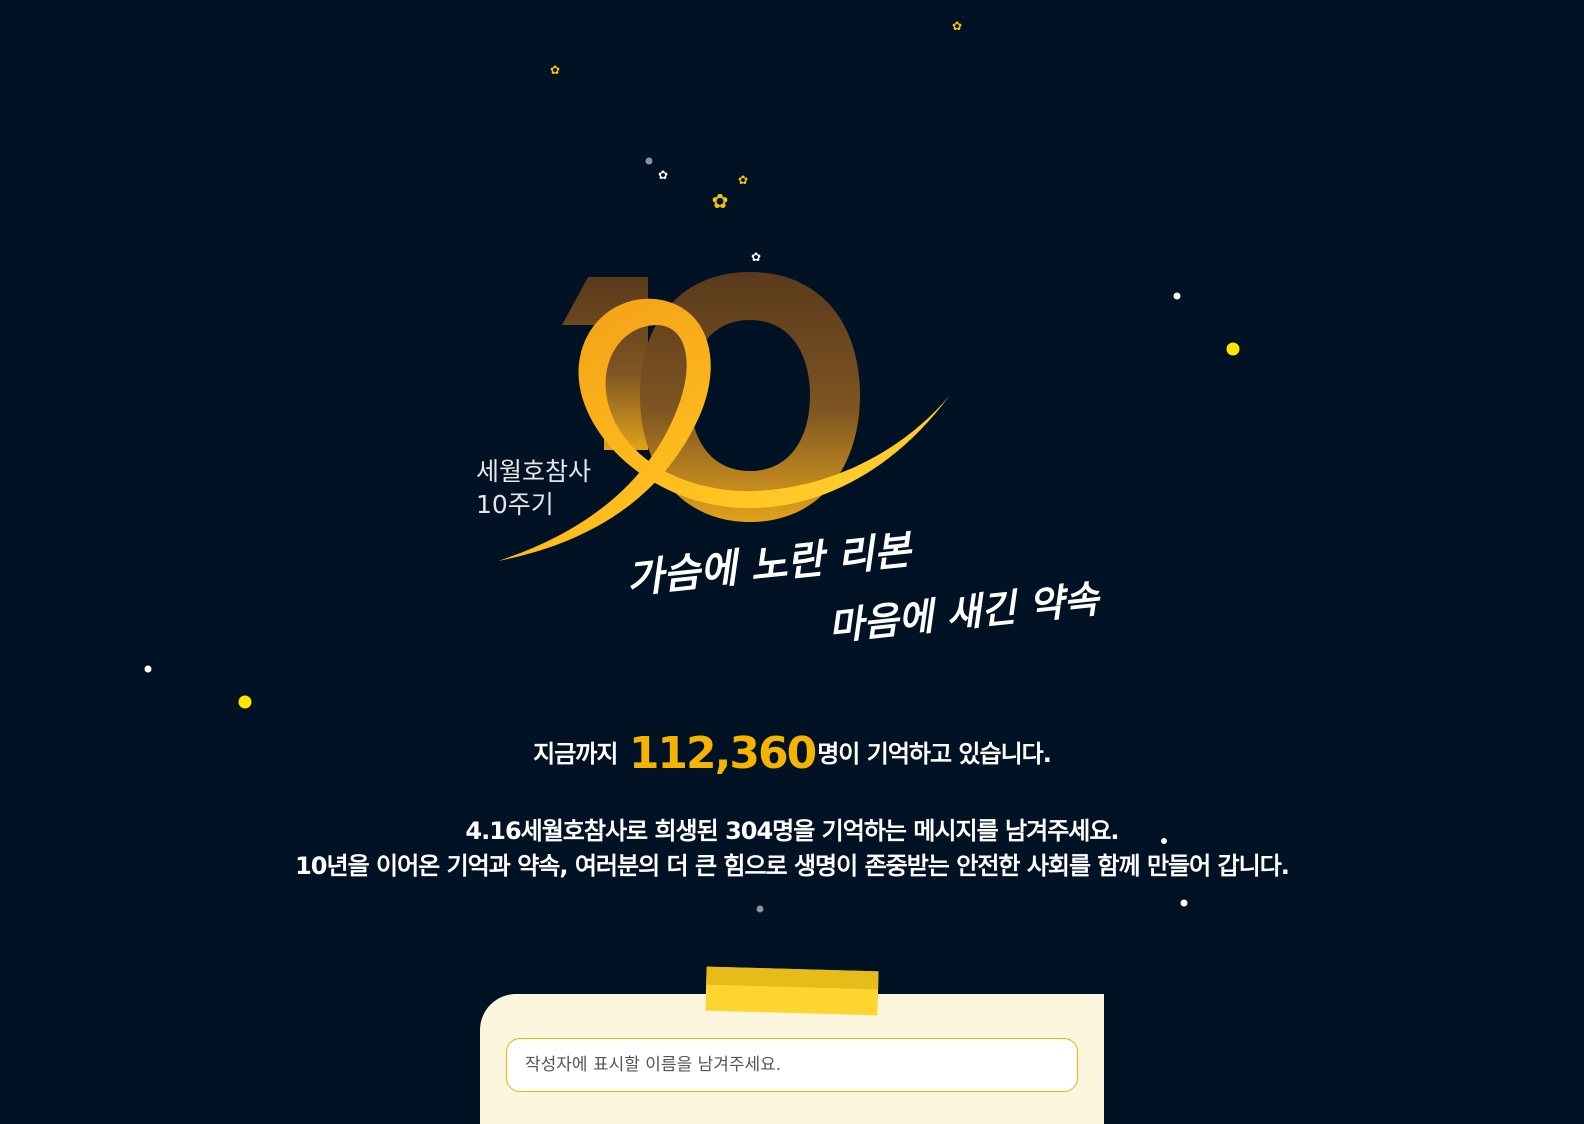 The image size is (1584, 1124). What do you see at coordinates (724, 429) in the screenshot?
I see `ribbon-brush-stroke` at bounding box center [724, 429].